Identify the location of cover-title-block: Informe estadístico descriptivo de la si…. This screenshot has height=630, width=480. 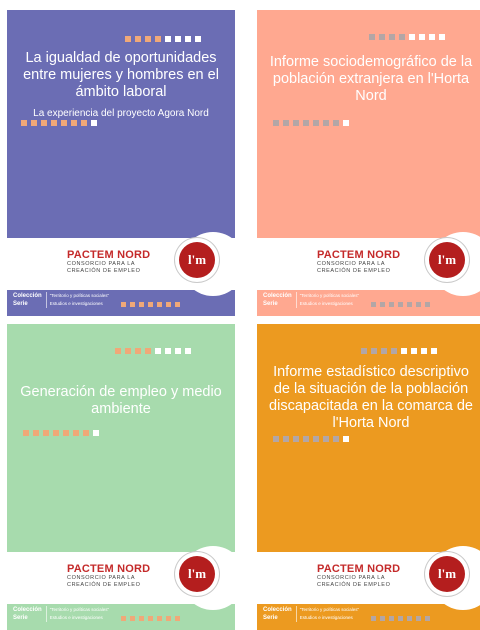
(371, 398).